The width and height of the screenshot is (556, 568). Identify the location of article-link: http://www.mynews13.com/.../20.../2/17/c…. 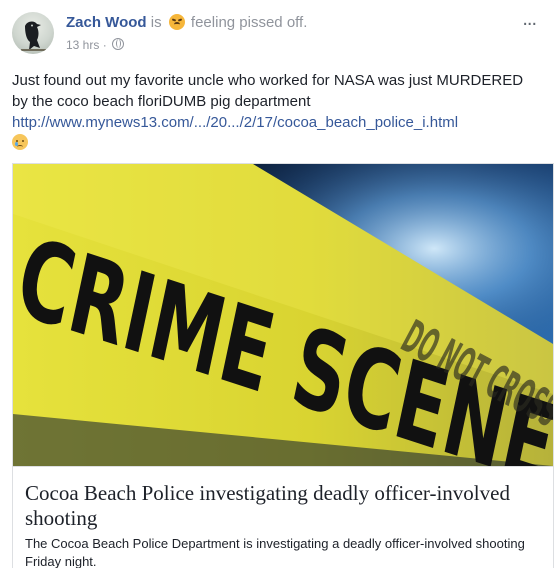
(235, 122).